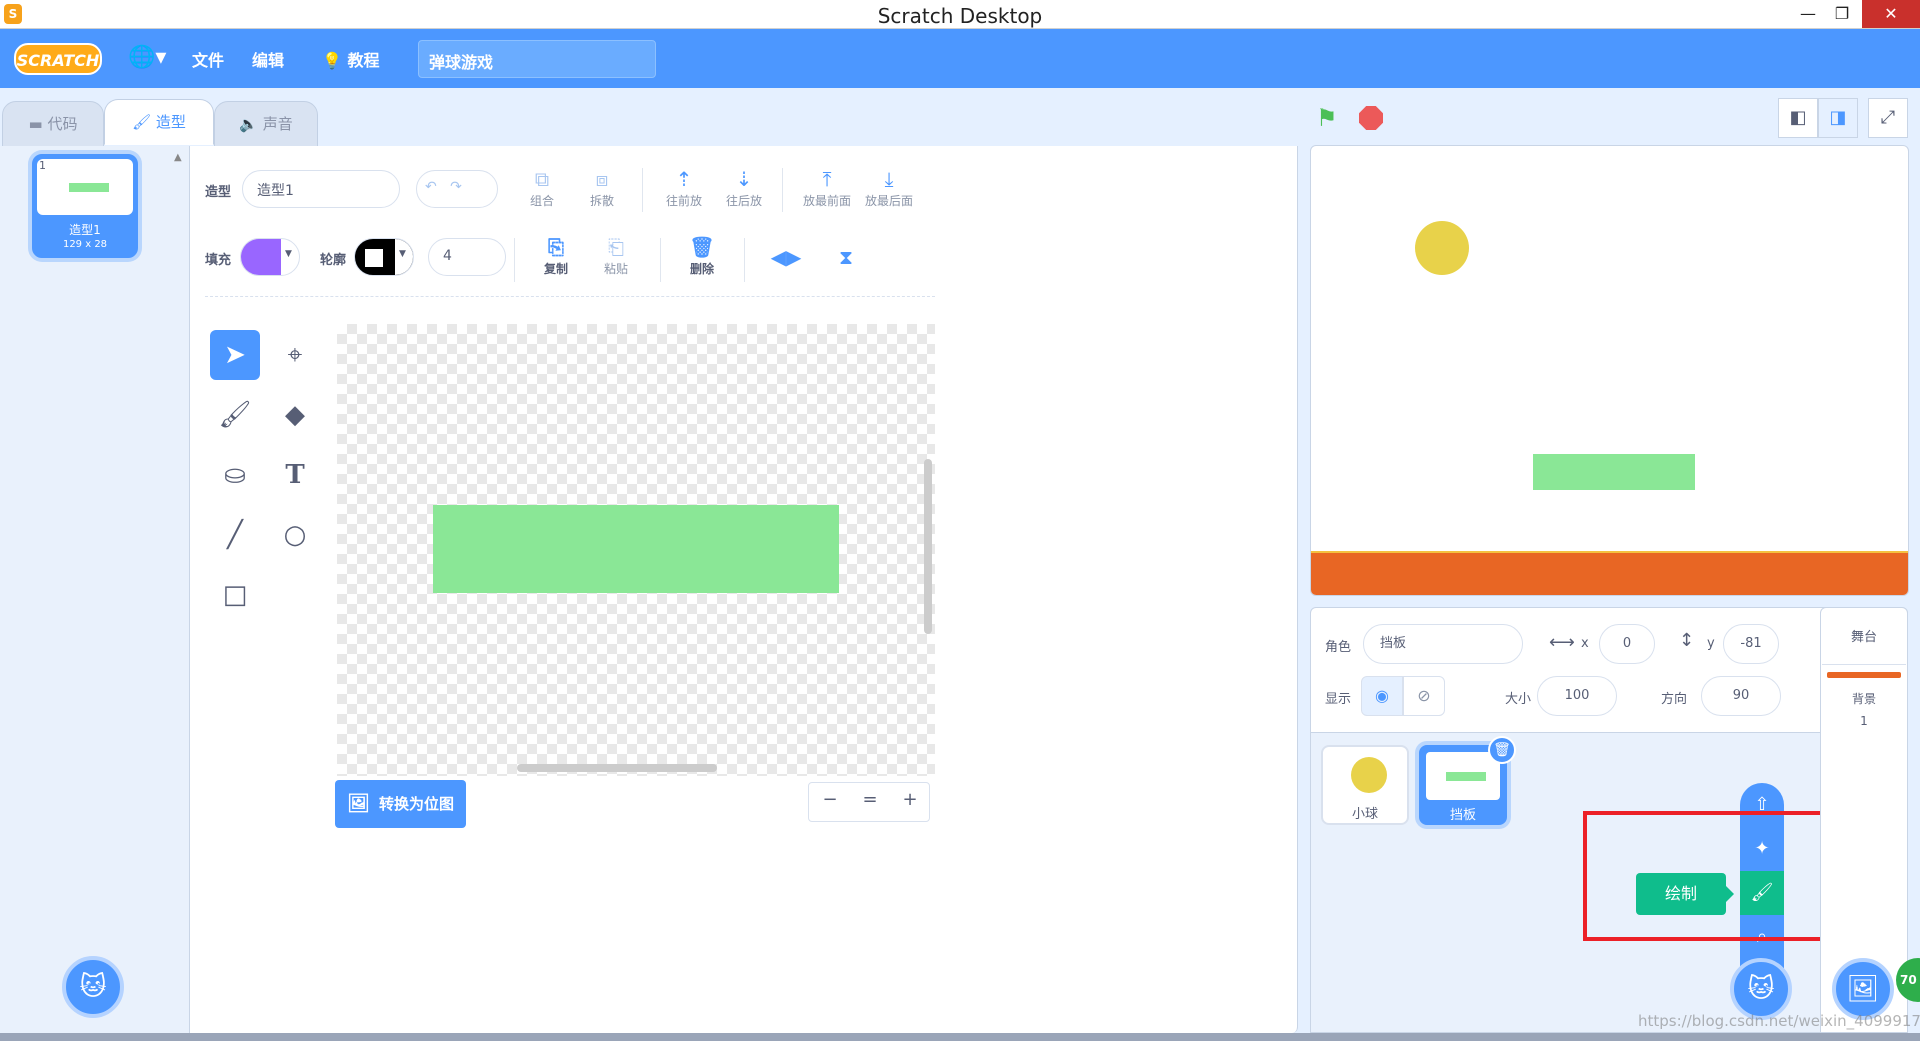  I want to click on paint-canvas, so click(636, 550).